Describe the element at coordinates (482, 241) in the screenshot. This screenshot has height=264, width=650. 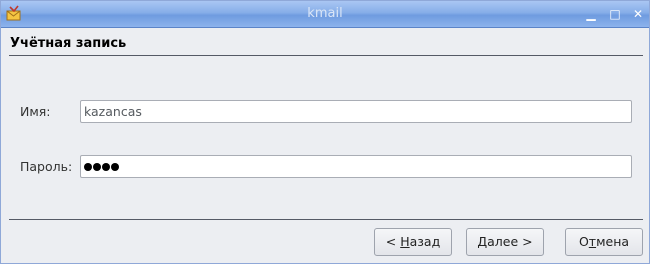
I see `next-button-mnemonic: Д` at that location.